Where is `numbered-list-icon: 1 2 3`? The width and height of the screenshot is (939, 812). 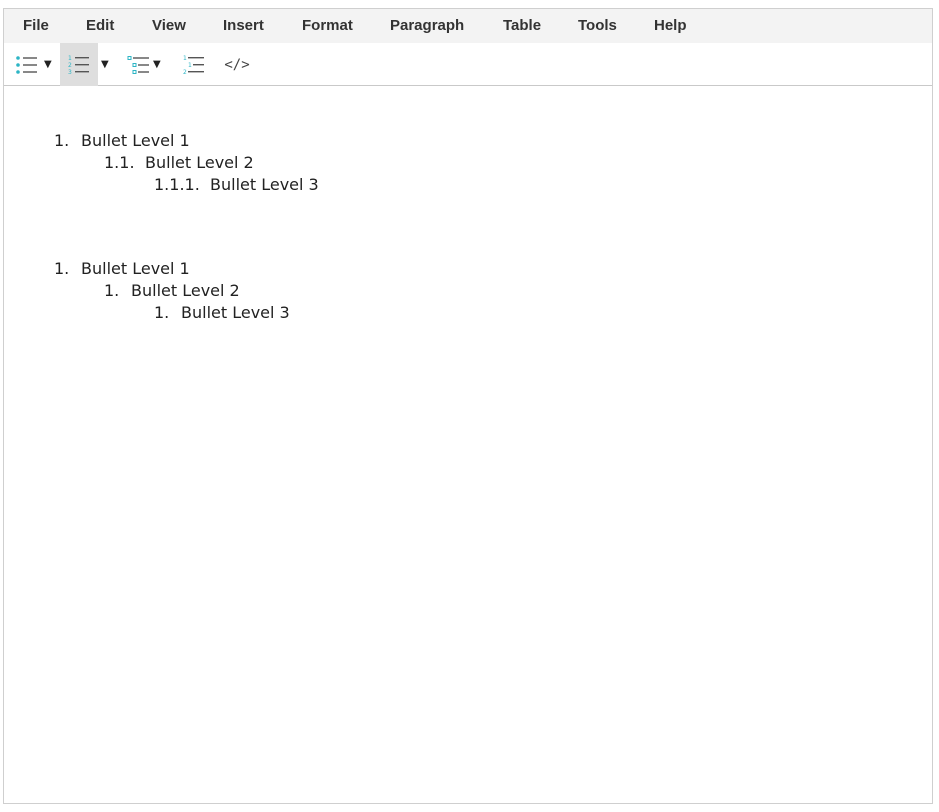 numbered-list-icon: 1 2 3 is located at coordinates (78, 65).